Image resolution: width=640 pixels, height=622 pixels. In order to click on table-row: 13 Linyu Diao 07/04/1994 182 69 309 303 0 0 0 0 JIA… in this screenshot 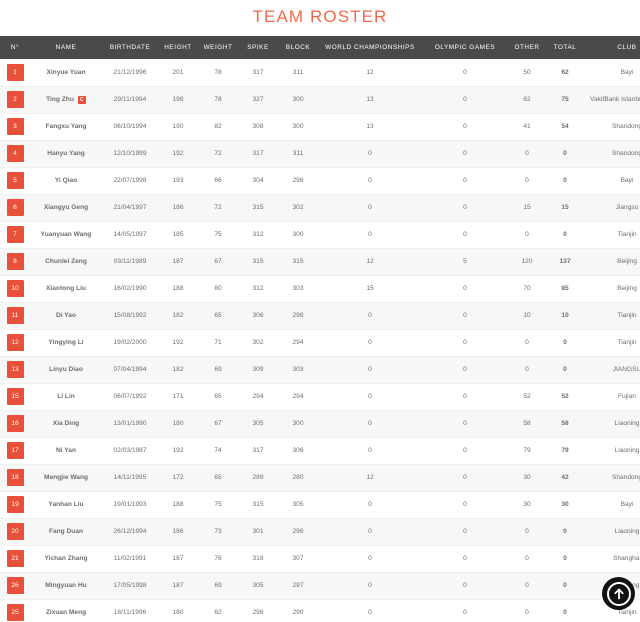, I will do `click(320, 370)`.